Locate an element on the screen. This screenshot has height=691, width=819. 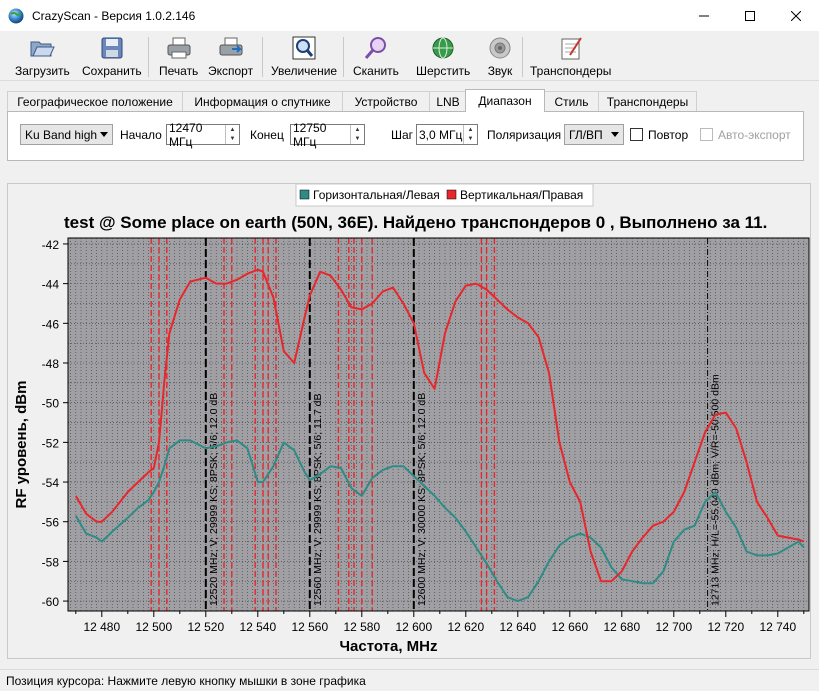
polarization-label: Поляризация is located at coordinates (524, 134).